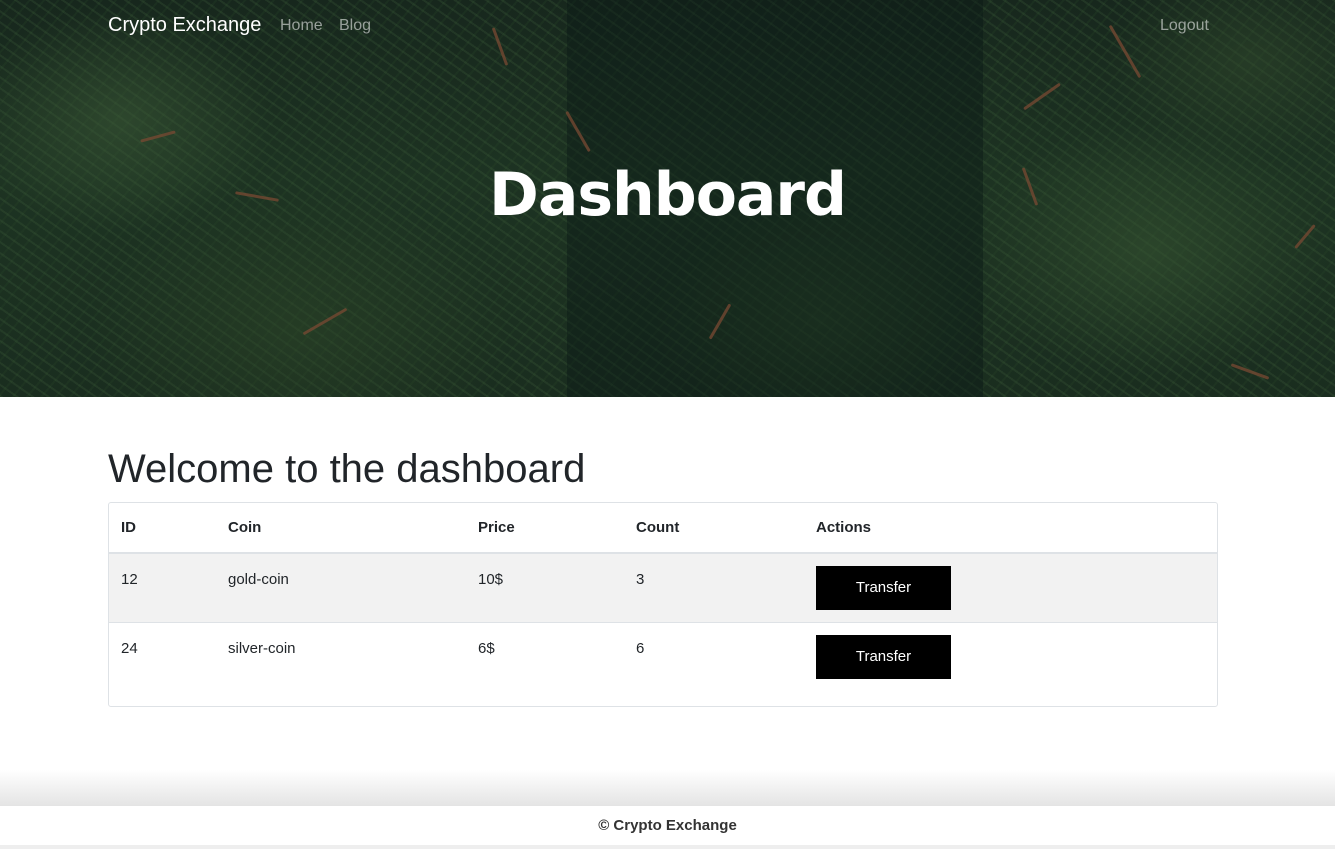  What do you see at coordinates (667, 26) in the screenshot?
I see `top-navbar: Crypto Exchange Home Blog Logout` at bounding box center [667, 26].